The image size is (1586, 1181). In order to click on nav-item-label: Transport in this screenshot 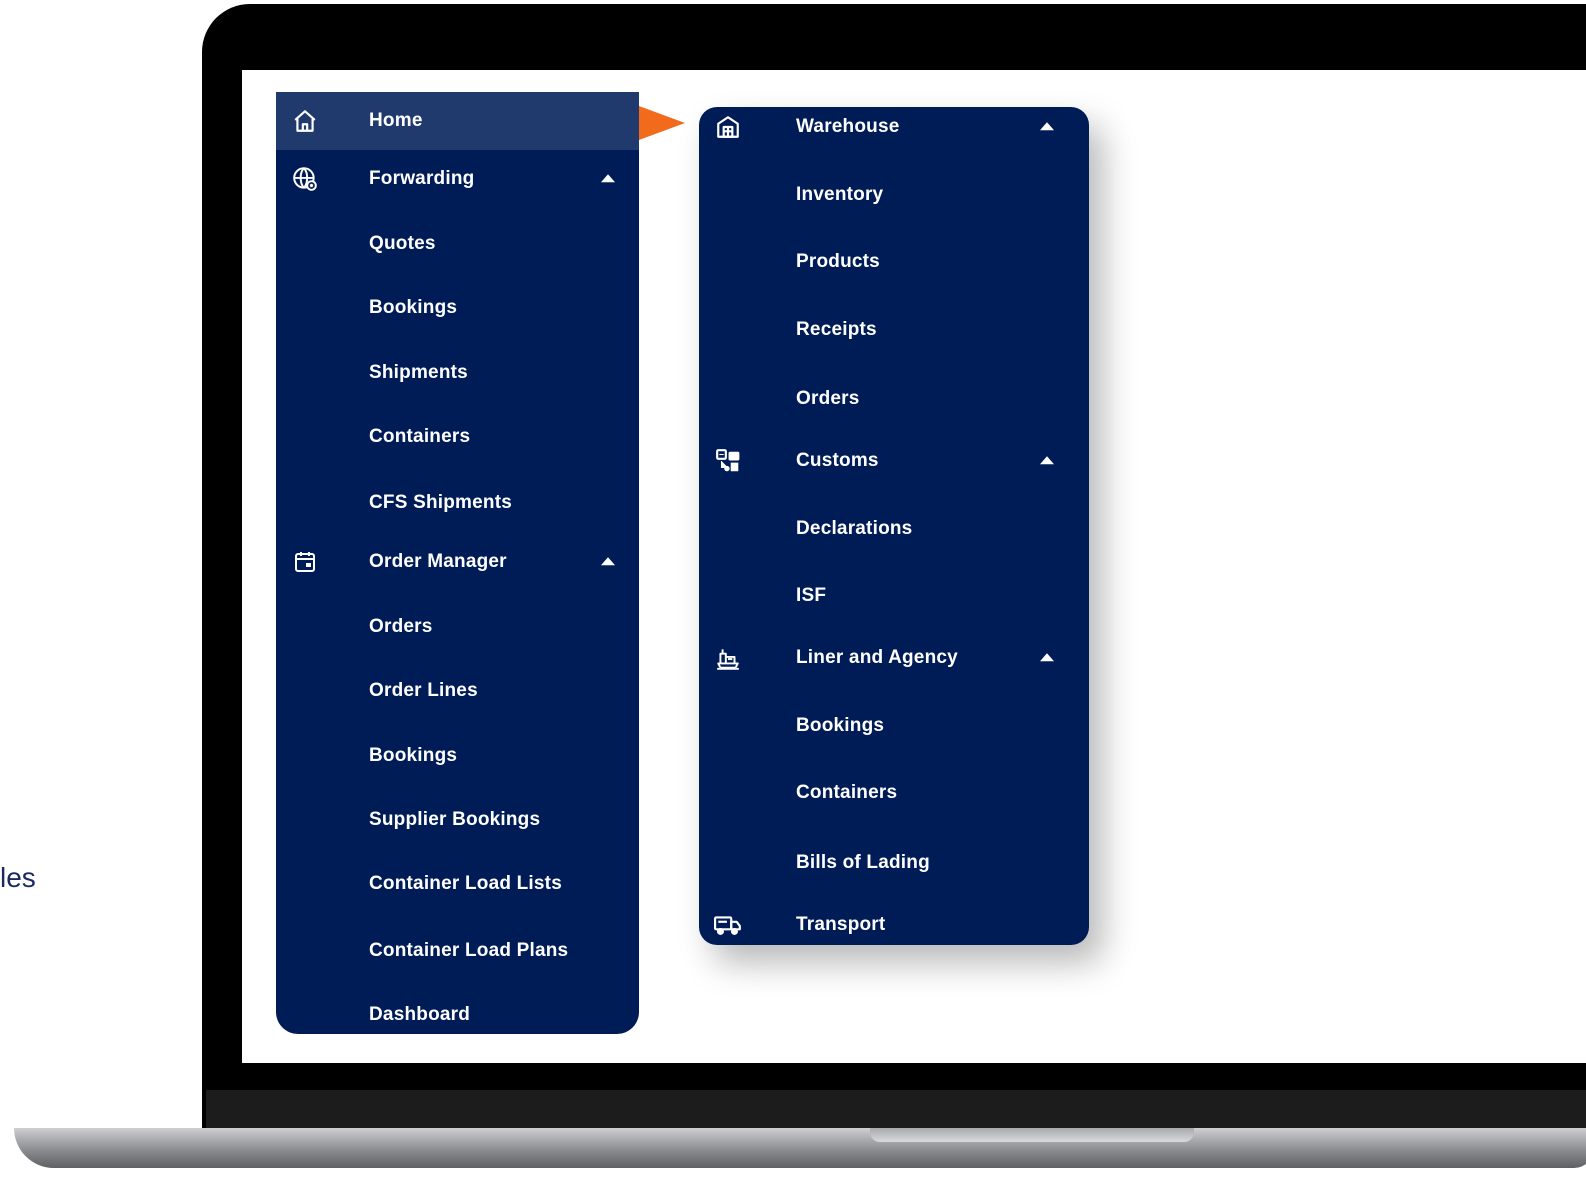, I will do `click(841, 924)`.